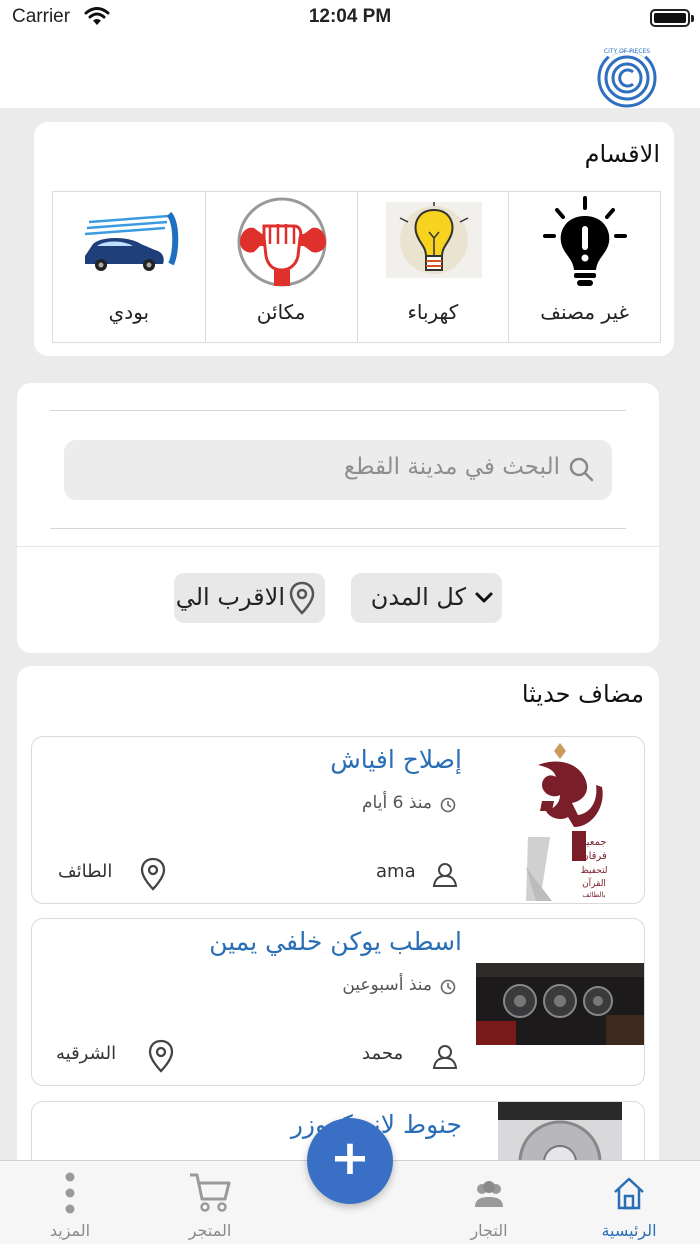 This screenshot has height=1244, width=700. Describe the element at coordinates (451, 467) in the screenshot. I see `search-placeholder: البحث في مدينة القطع` at that location.